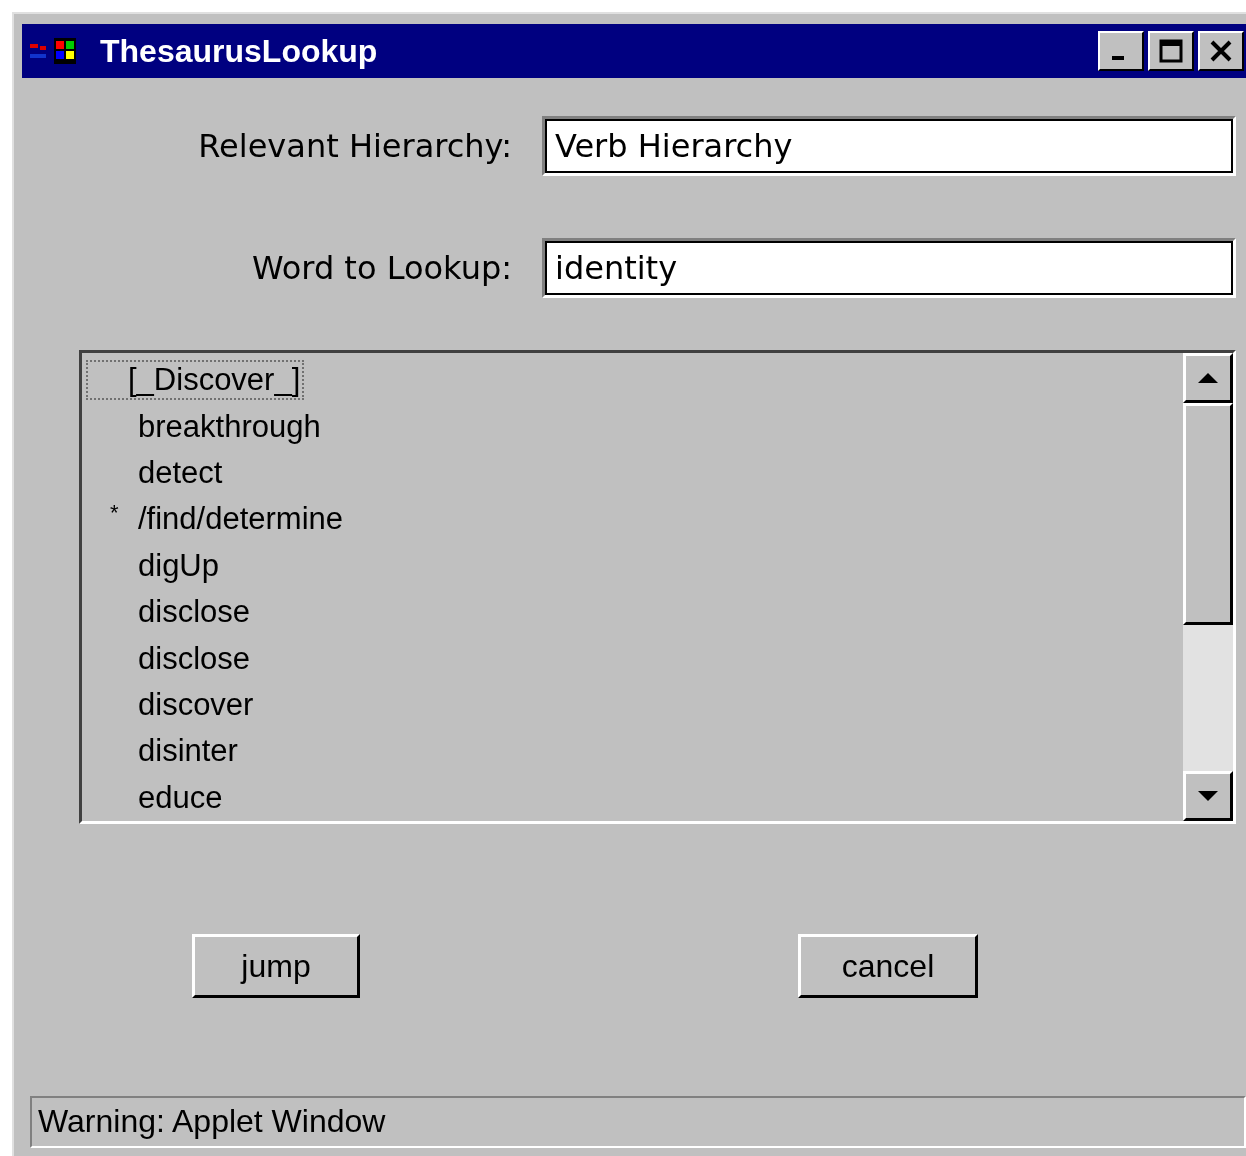  What do you see at coordinates (195, 380) in the screenshot?
I see `list-item: [_Discover_]` at bounding box center [195, 380].